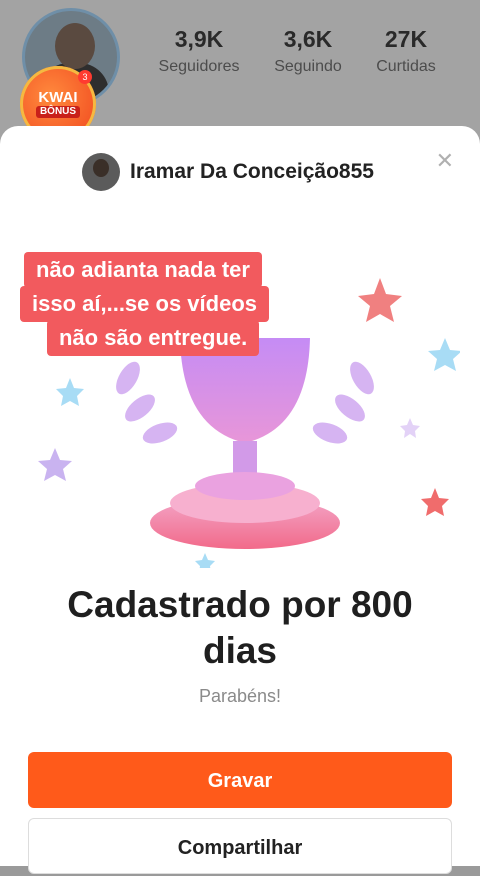  What do you see at coordinates (58, 97) in the screenshot?
I see `kwai-badge-line1: KWAI` at bounding box center [58, 97].